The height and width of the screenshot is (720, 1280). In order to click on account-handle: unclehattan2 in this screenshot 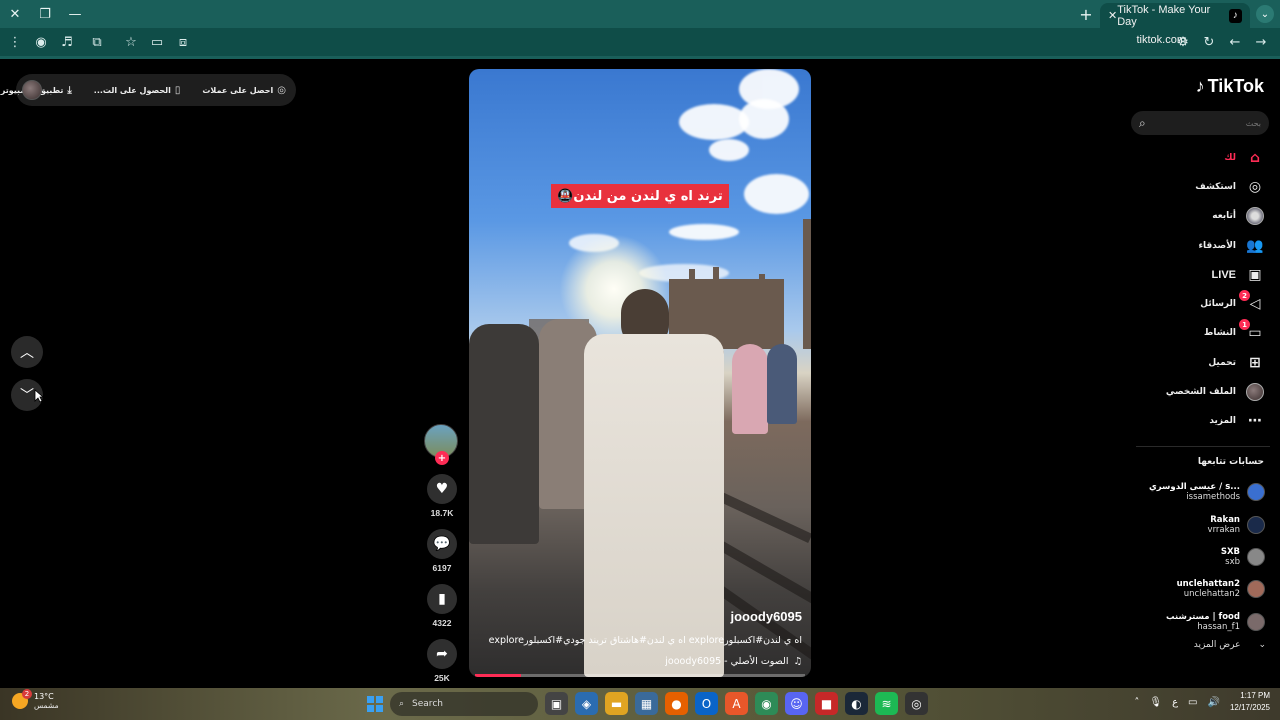, I will do `click(1211, 594)`.